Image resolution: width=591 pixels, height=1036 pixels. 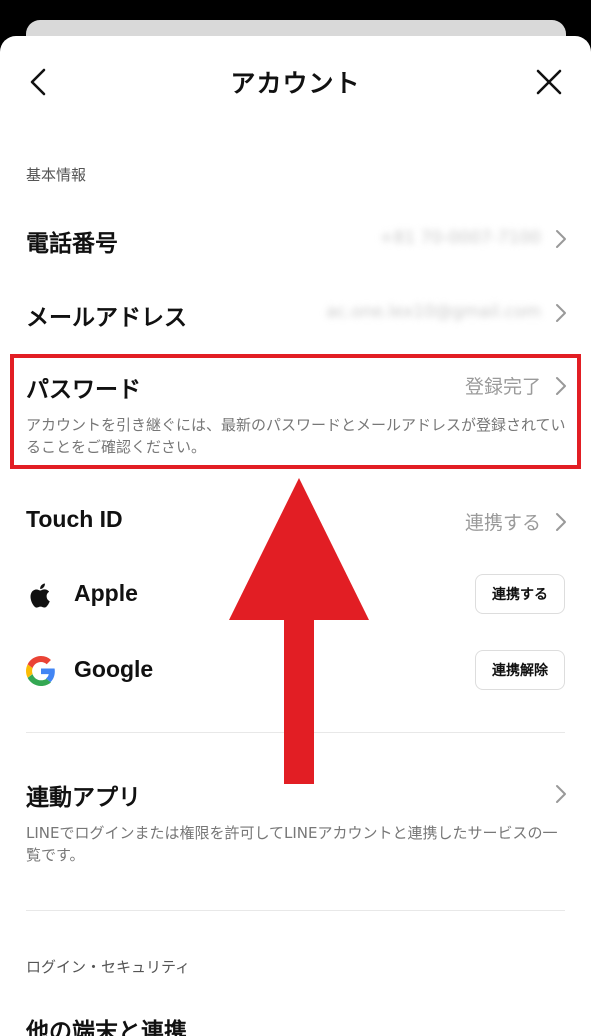 I want to click on apple-row: Apple 連携する, so click(x=295, y=596).